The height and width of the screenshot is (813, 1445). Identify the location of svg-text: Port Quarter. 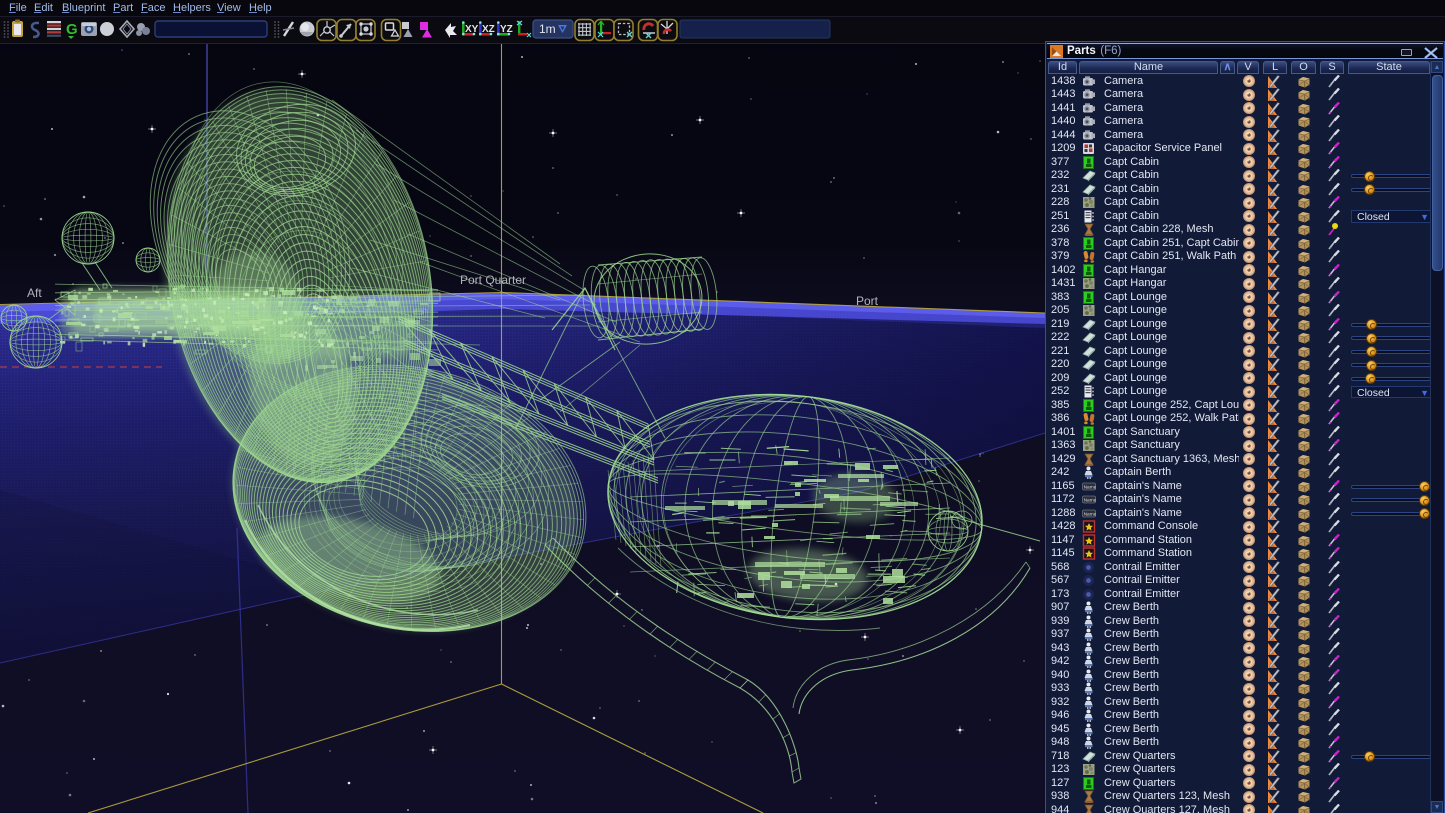
(493, 280).